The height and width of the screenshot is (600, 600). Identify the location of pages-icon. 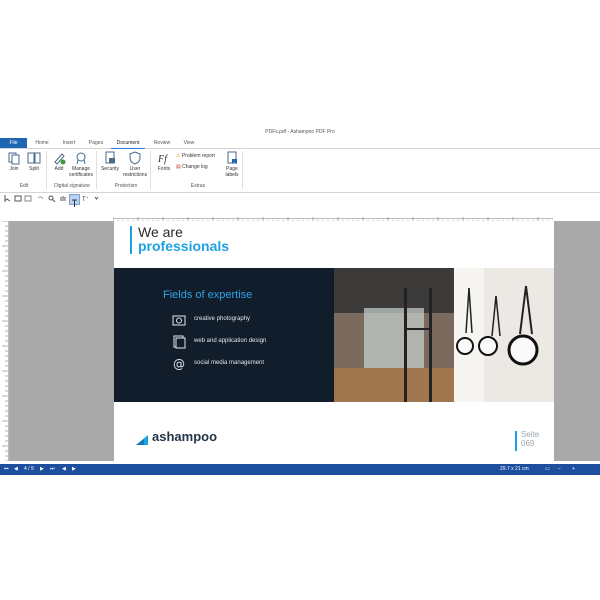
(179, 342).